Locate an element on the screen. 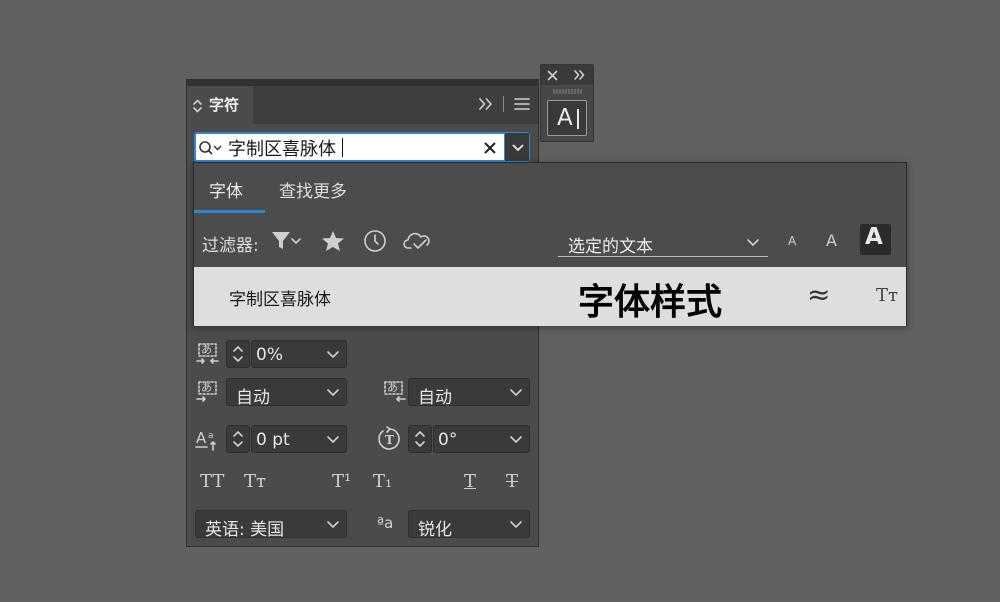 The width and height of the screenshot is (1000, 602). tab-character: 字符 is located at coordinates (220, 105).